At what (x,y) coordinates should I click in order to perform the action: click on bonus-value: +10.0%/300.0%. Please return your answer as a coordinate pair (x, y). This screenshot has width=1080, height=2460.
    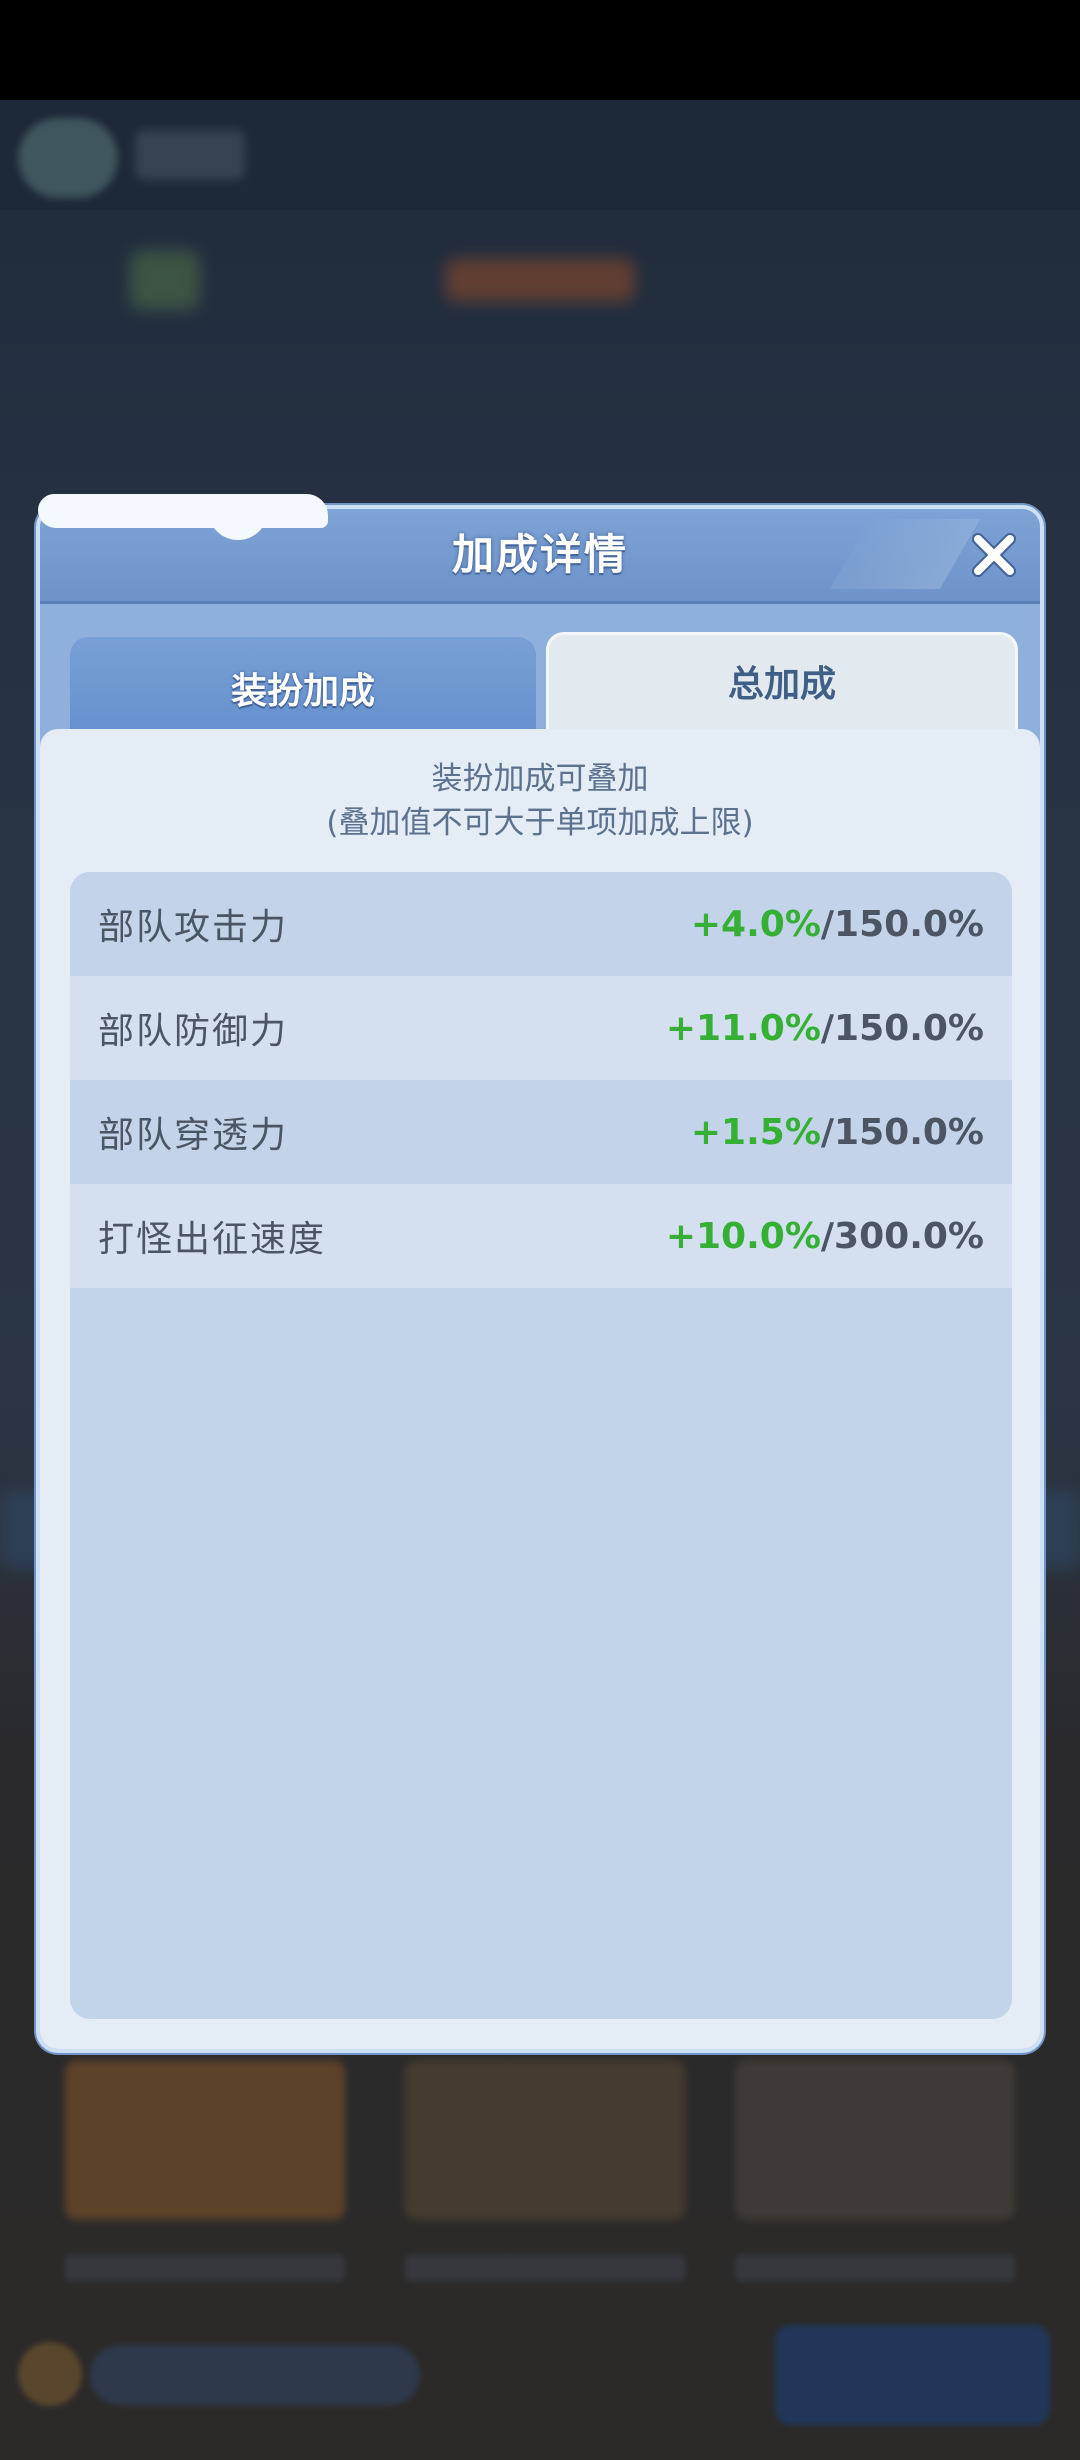
    Looking at the image, I should click on (825, 1236).